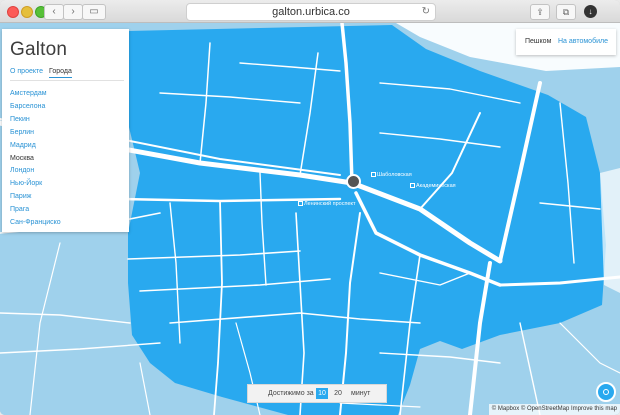  What do you see at coordinates (26, 72) in the screenshot?
I see `tab-about: О проекте` at bounding box center [26, 72].